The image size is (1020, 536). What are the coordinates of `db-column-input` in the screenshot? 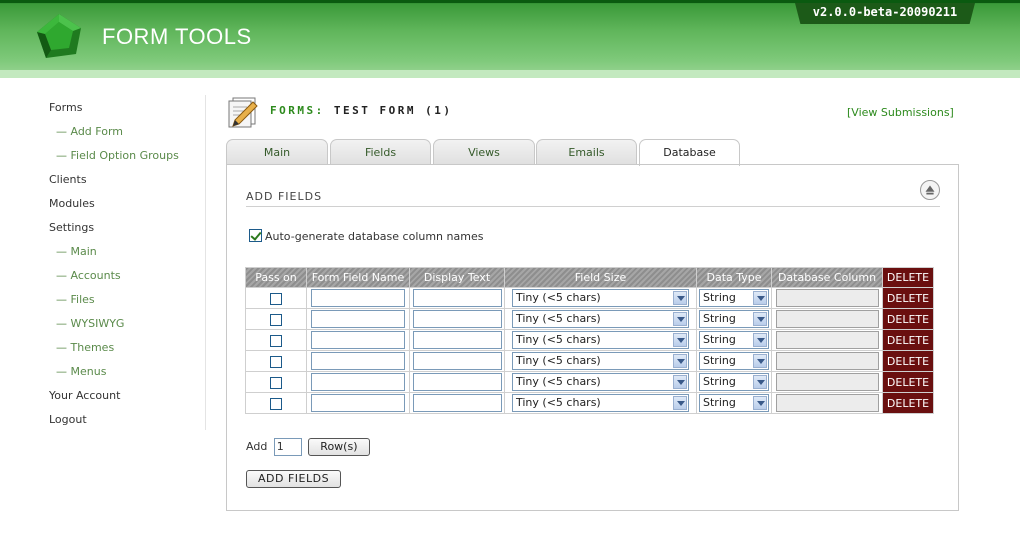 It's located at (827, 361).